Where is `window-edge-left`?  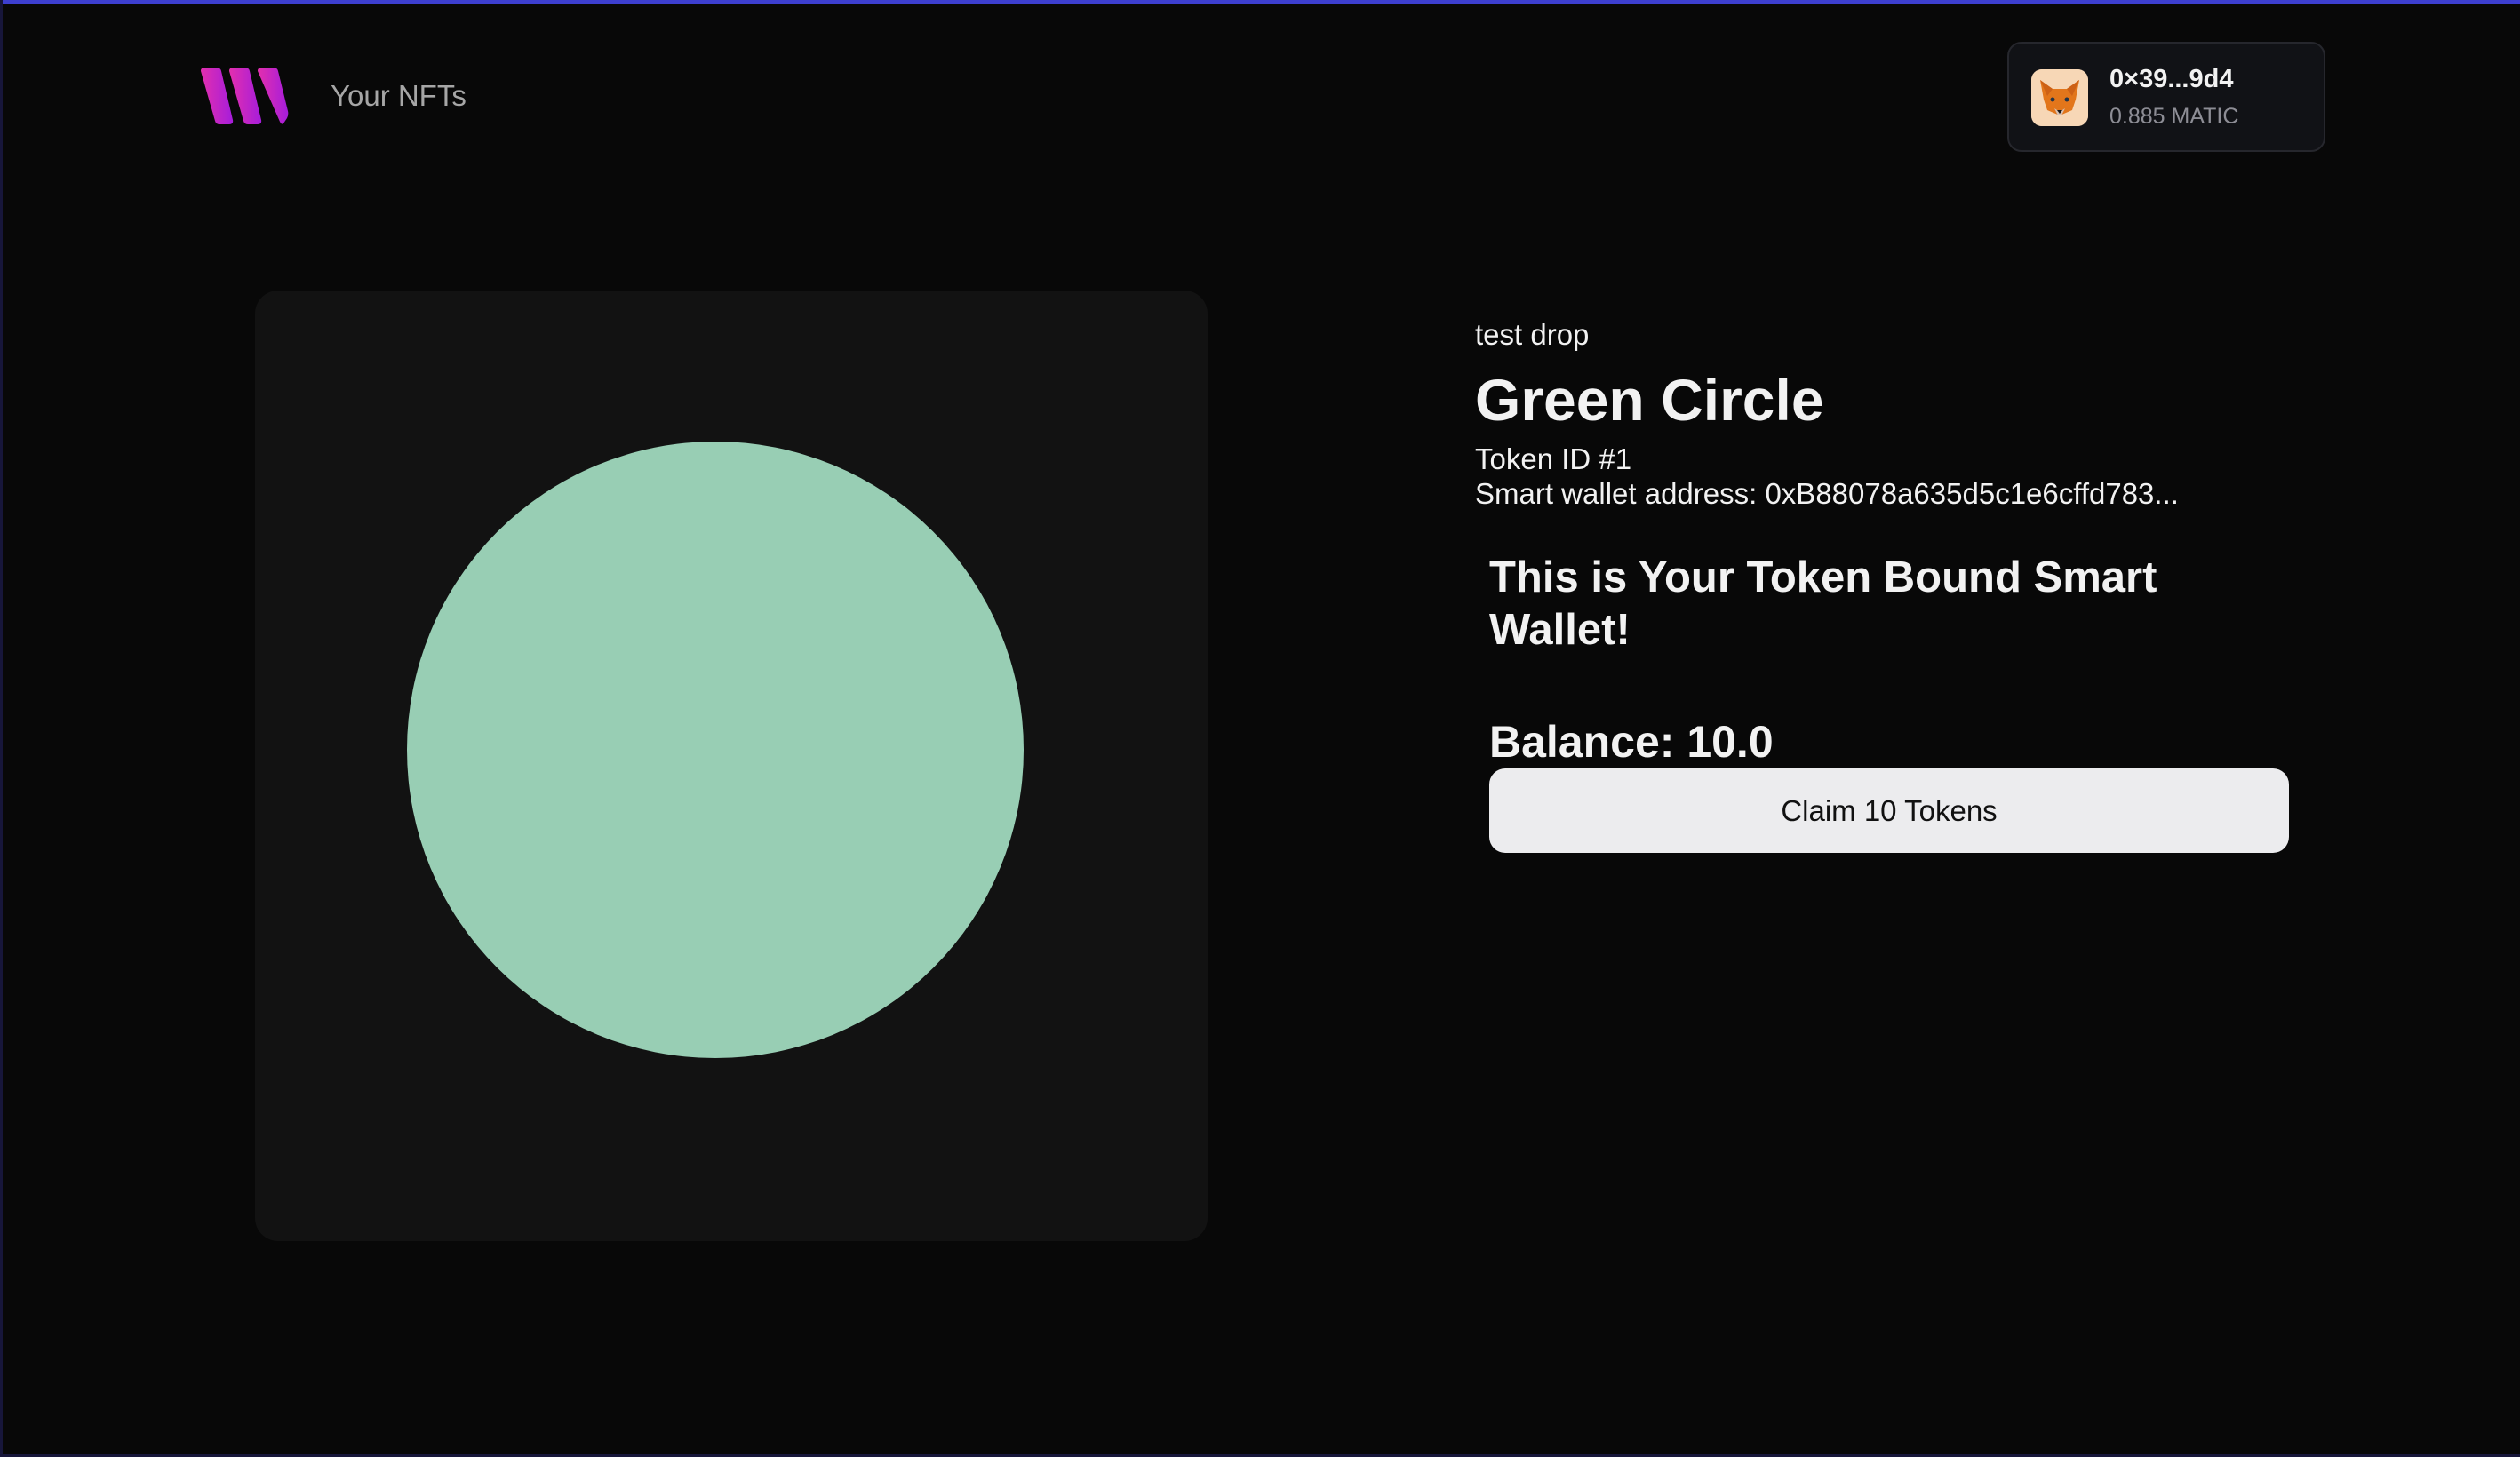
window-edge-left is located at coordinates (1, 728).